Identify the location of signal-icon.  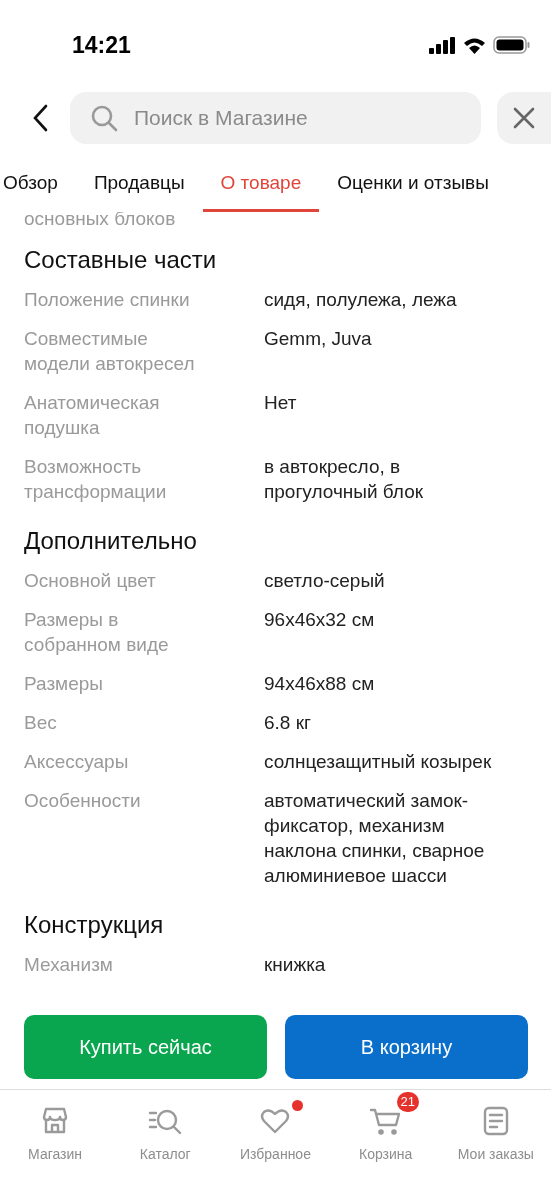
(442, 45).